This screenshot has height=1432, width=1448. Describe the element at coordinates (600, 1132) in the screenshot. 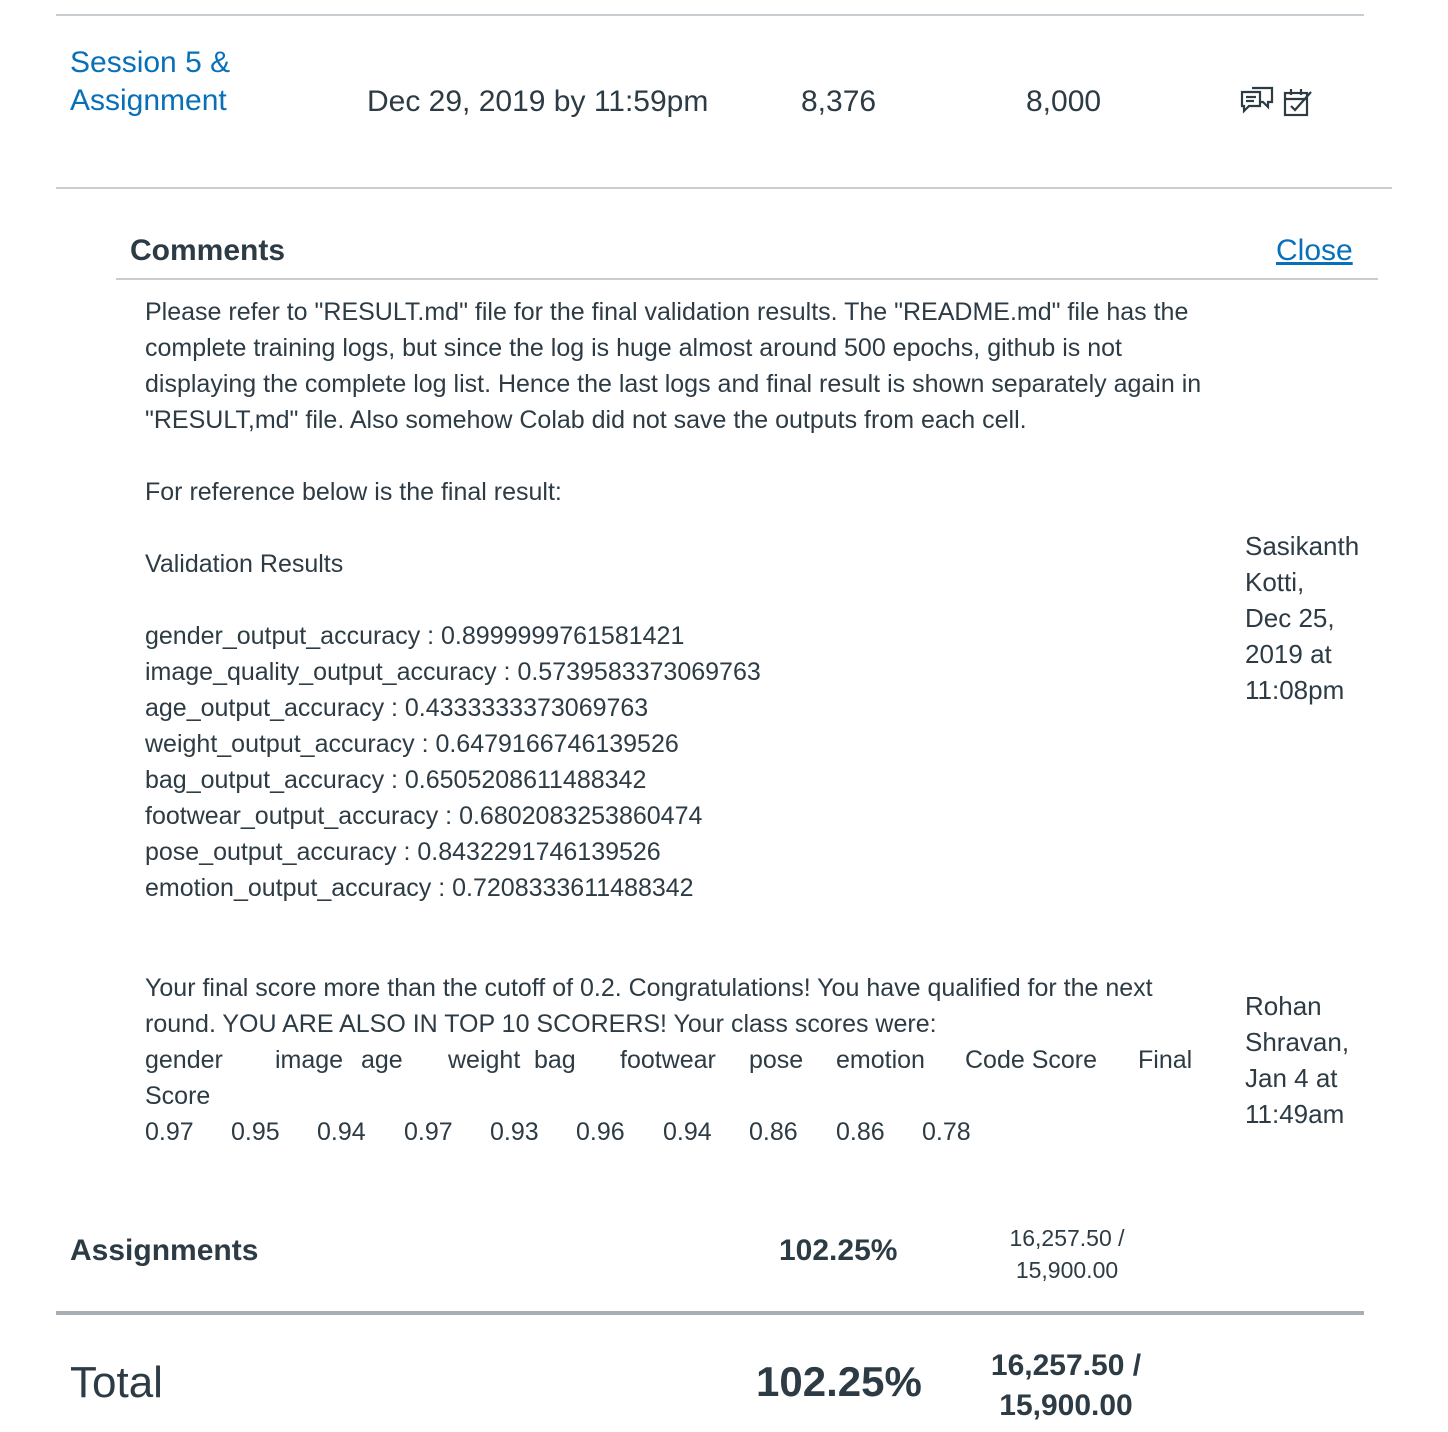

I see `score-value: 0.96` at that location.